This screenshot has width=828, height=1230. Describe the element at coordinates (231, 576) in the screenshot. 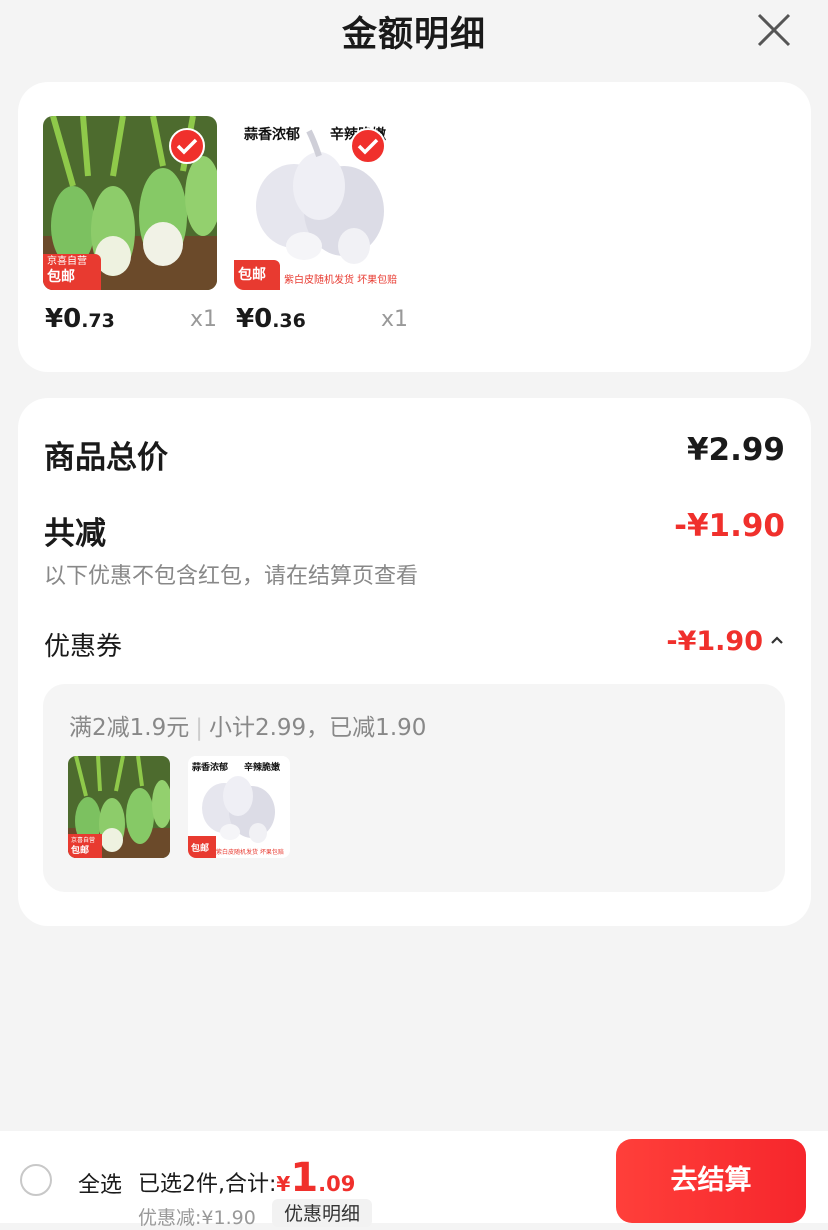

I see `discount-note: 以下优惠不包含红包，请在结算页查看` at that location.